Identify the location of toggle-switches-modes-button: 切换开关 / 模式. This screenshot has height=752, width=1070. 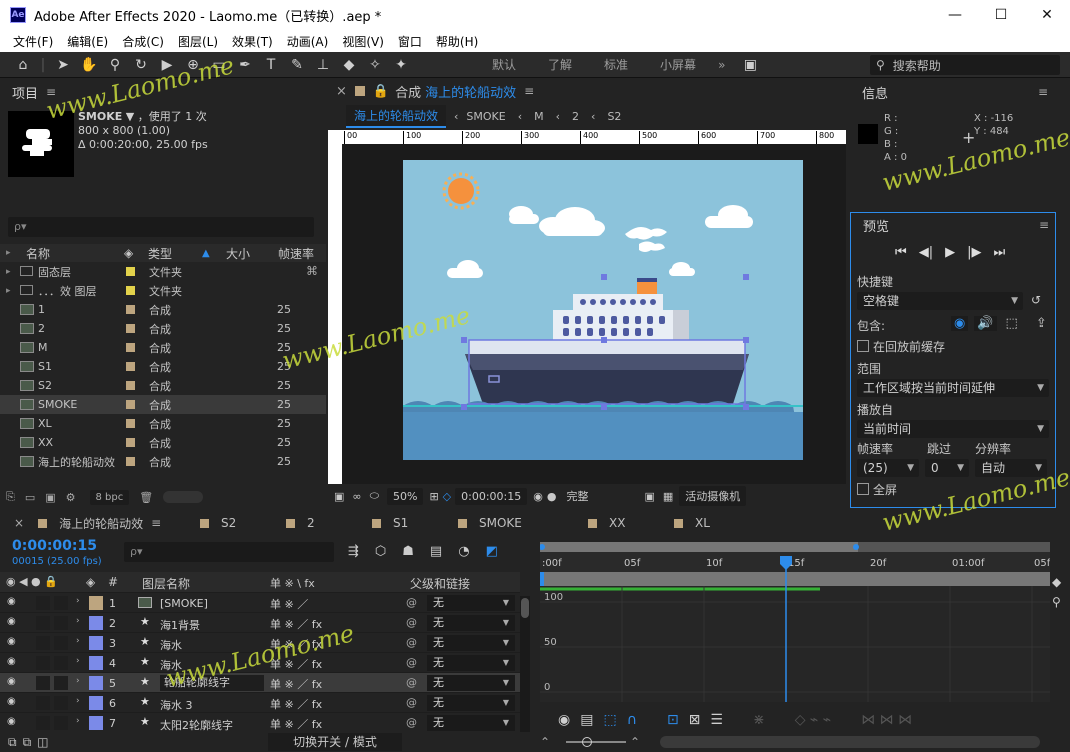
(335, 742).